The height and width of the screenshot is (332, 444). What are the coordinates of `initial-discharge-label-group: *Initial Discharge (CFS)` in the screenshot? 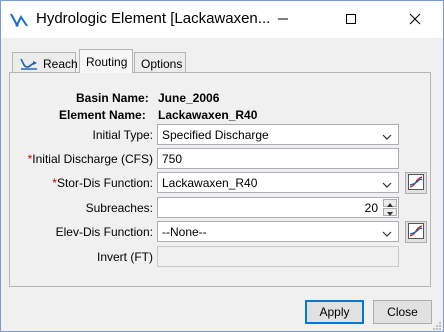 It's located at (90, 159).